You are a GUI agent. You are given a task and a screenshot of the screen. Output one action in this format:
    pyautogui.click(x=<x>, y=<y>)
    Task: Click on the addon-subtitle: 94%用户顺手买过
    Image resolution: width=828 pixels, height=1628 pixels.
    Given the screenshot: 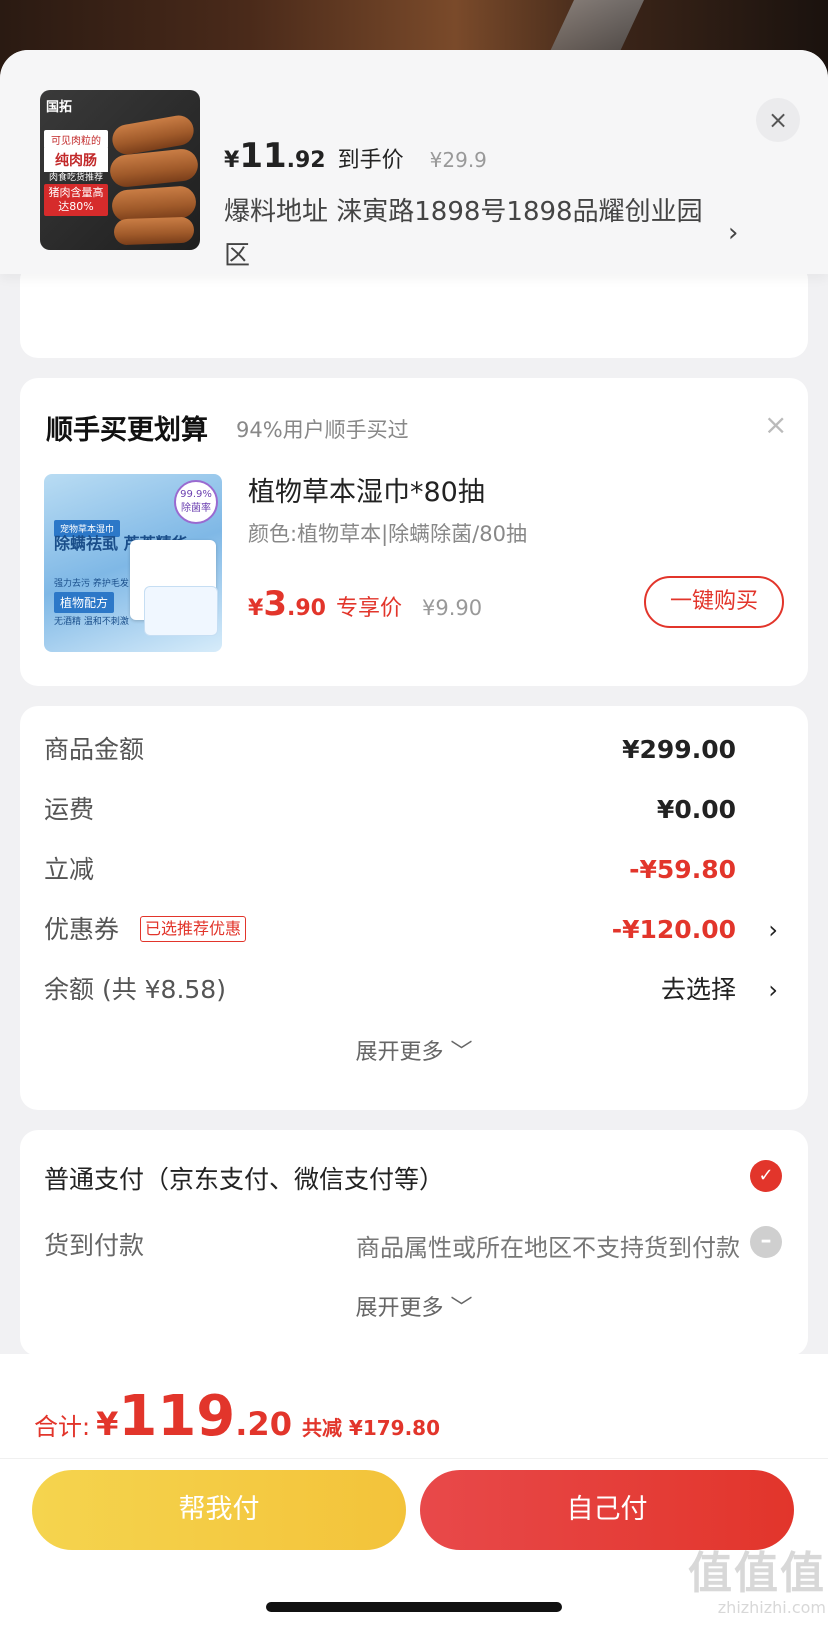 What is the action you would take?
    pyautogui.click(x=322, y=430)
    